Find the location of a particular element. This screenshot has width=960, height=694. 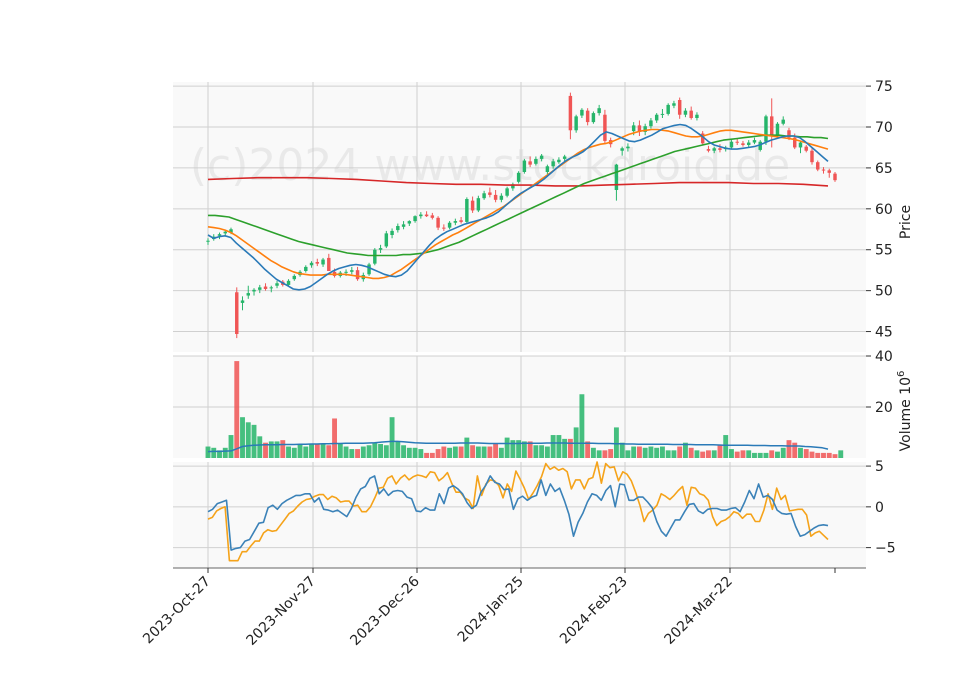

x-tick-label: 2024-Mar-22 is located at coordinates (699, 611).